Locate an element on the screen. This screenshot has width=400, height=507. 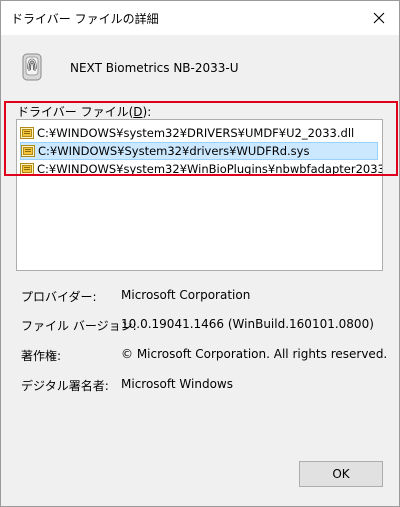
file-version-value: 10.0.19041.1466 (WinBuild.160101.0800) is located at coordinates (247, 324).